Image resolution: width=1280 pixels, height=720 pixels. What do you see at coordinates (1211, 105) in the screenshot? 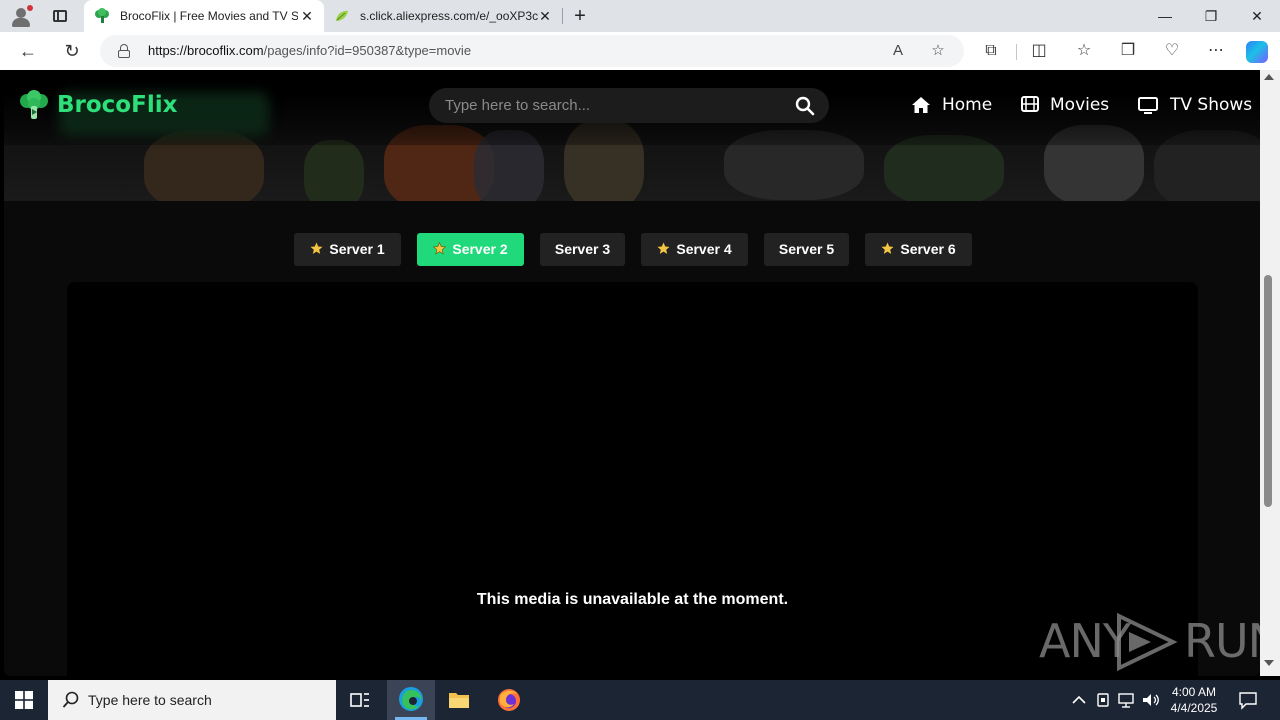
I see `nav-tv-shows-label: TV Shows` at bounding box center [1211, 105].